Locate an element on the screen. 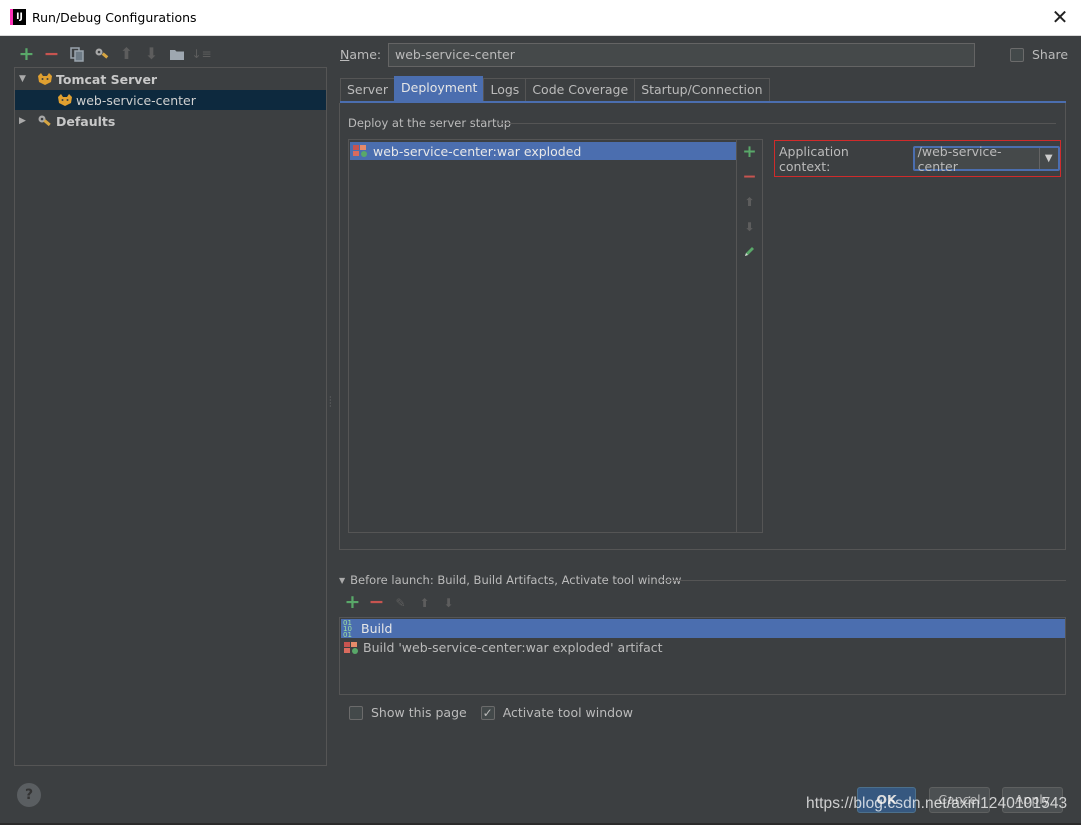 The image size is (1081, 825). add-task-icon: + is located at coordinates (352, 602).